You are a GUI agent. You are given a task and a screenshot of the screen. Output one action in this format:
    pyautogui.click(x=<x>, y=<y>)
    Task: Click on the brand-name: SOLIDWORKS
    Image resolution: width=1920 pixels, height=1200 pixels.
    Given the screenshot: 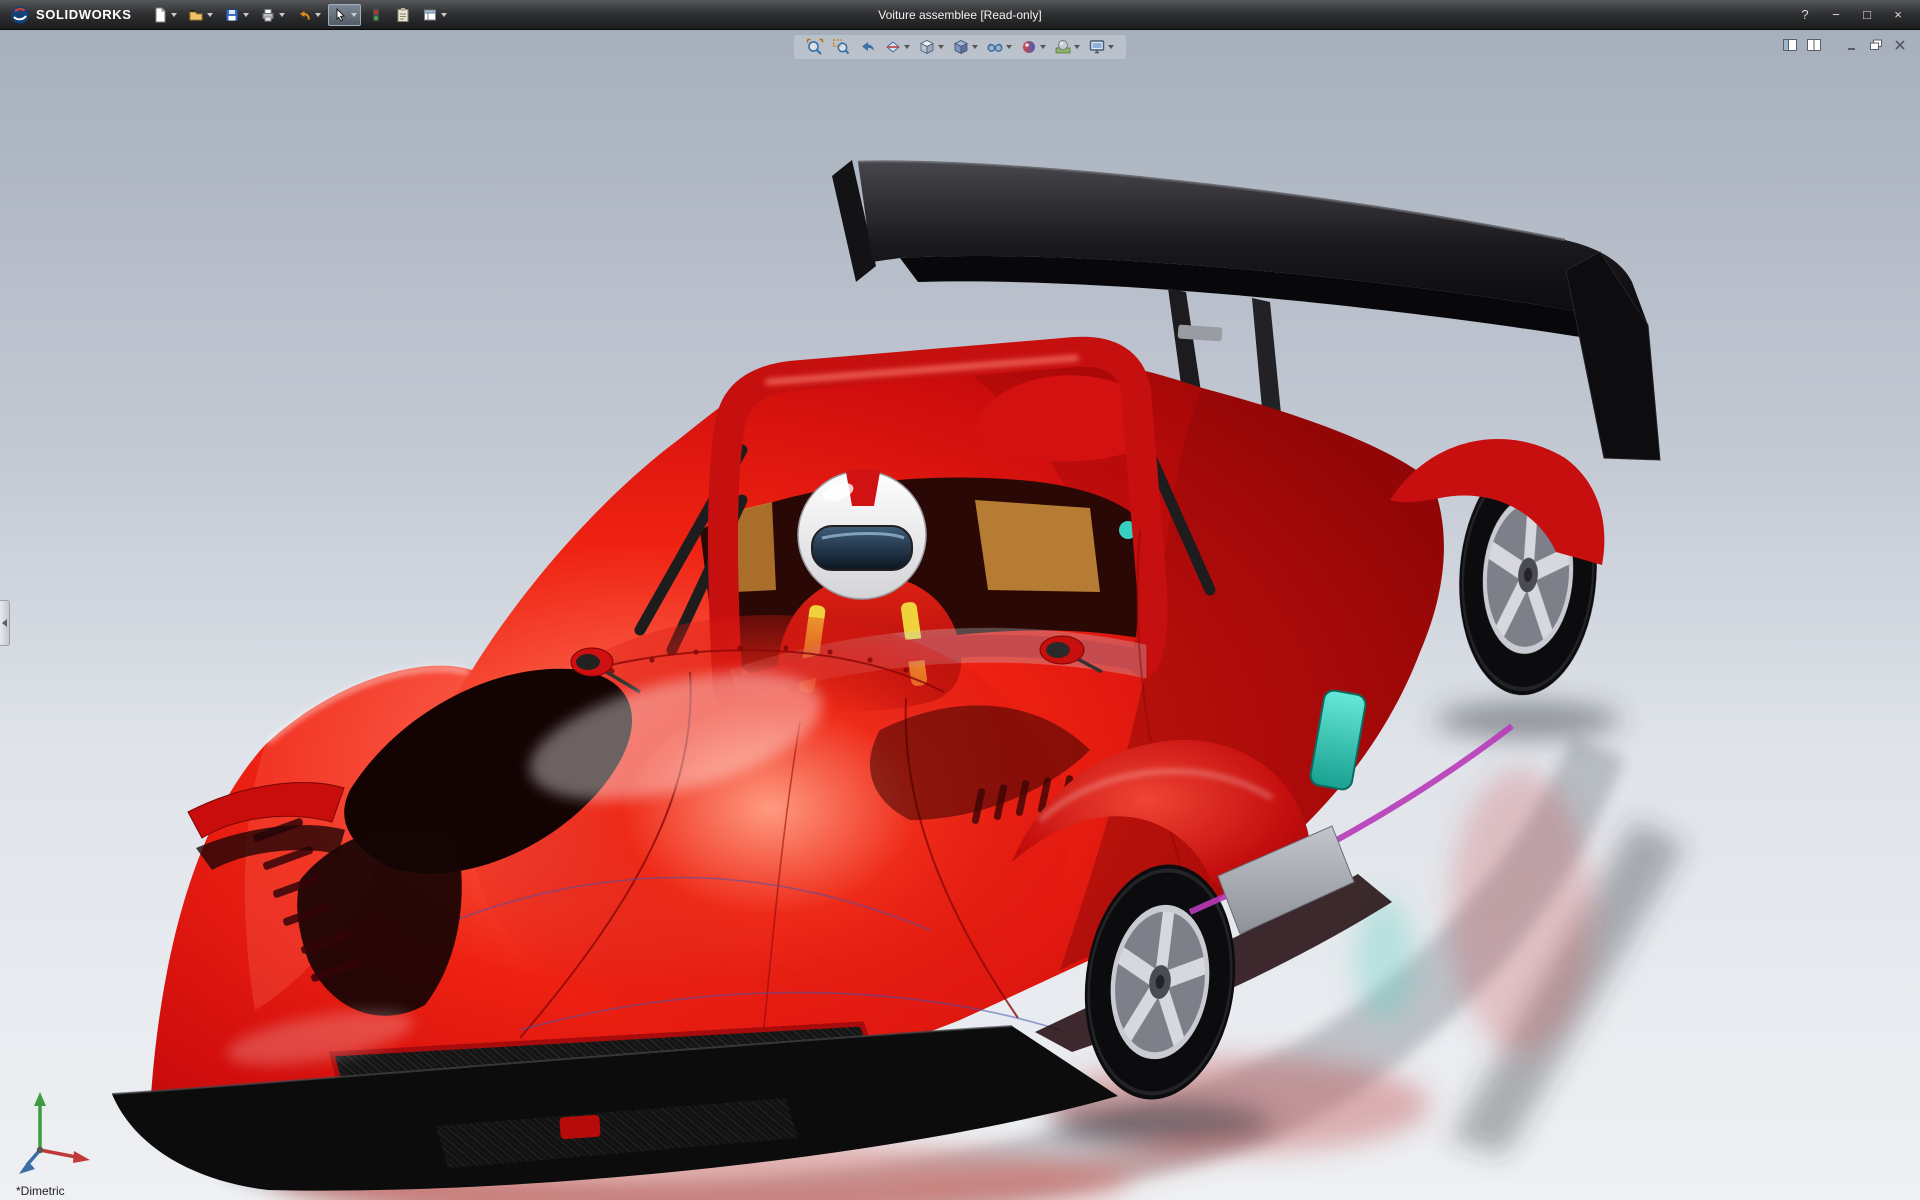 What is the action you would take?
    pyautogui.click(x=84, y=14)
    